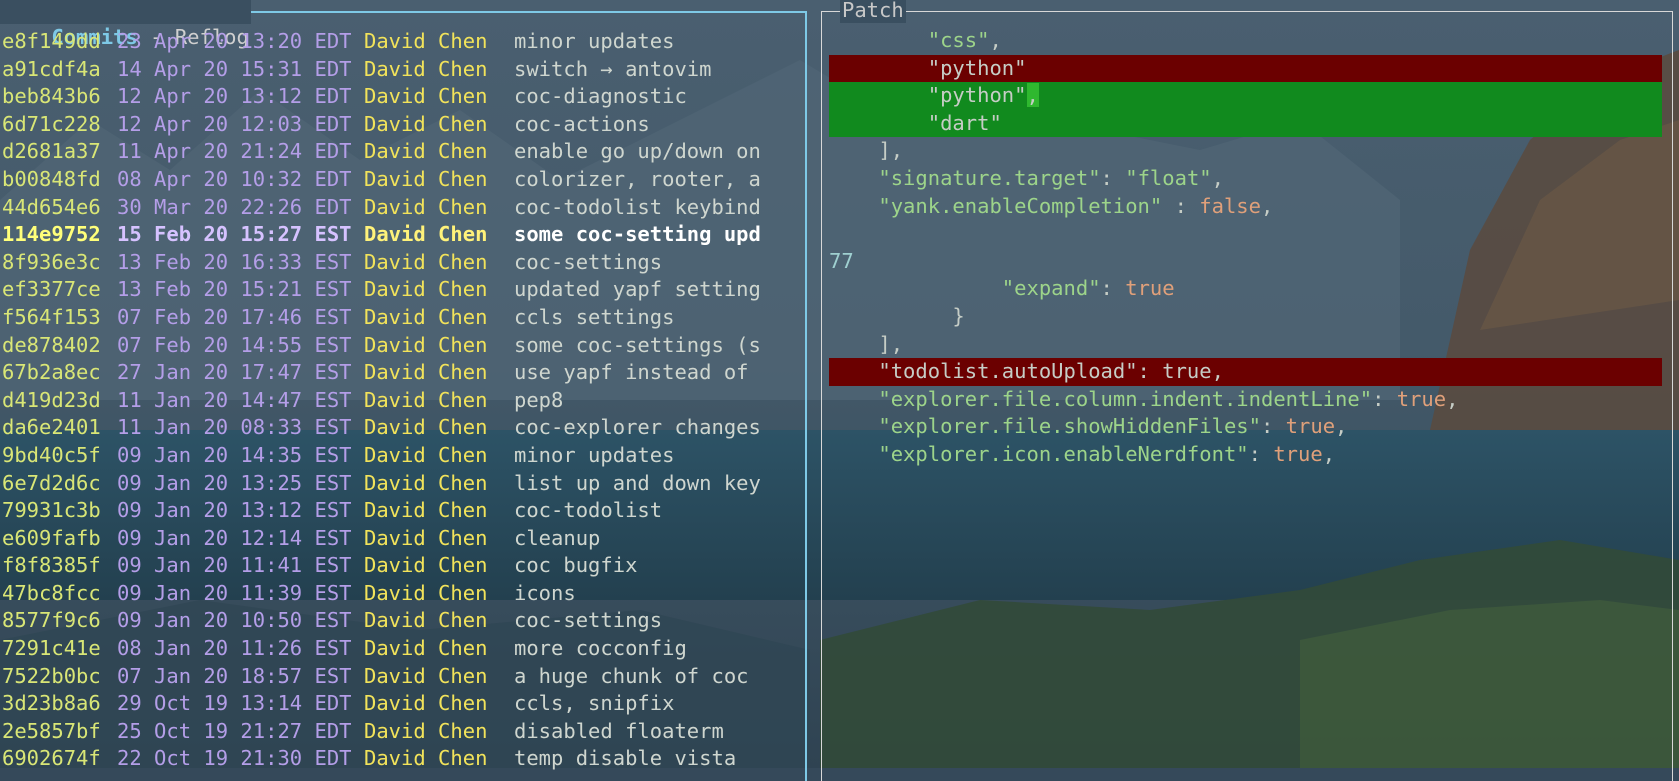  I want to click on commit-date: 09 Jan 20 13:12 EST, so click(234, 510).